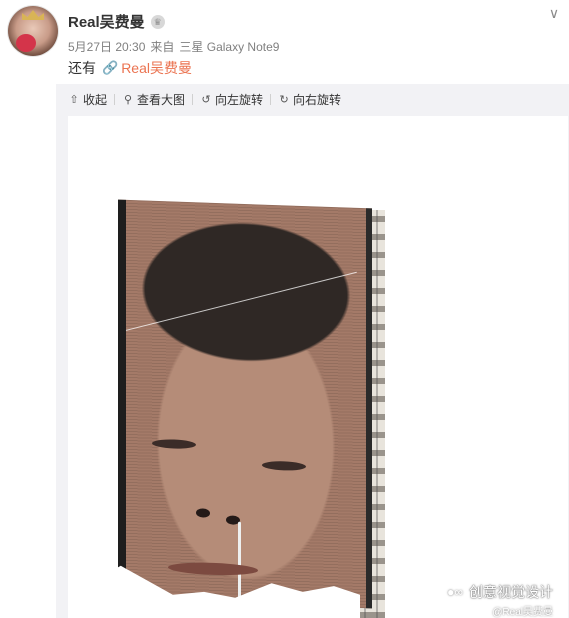  What do you see at coordinates (317, 99) in the screenshot?
I see `rotate-right-label: 向右旋转` at bounding box center [317, 99].